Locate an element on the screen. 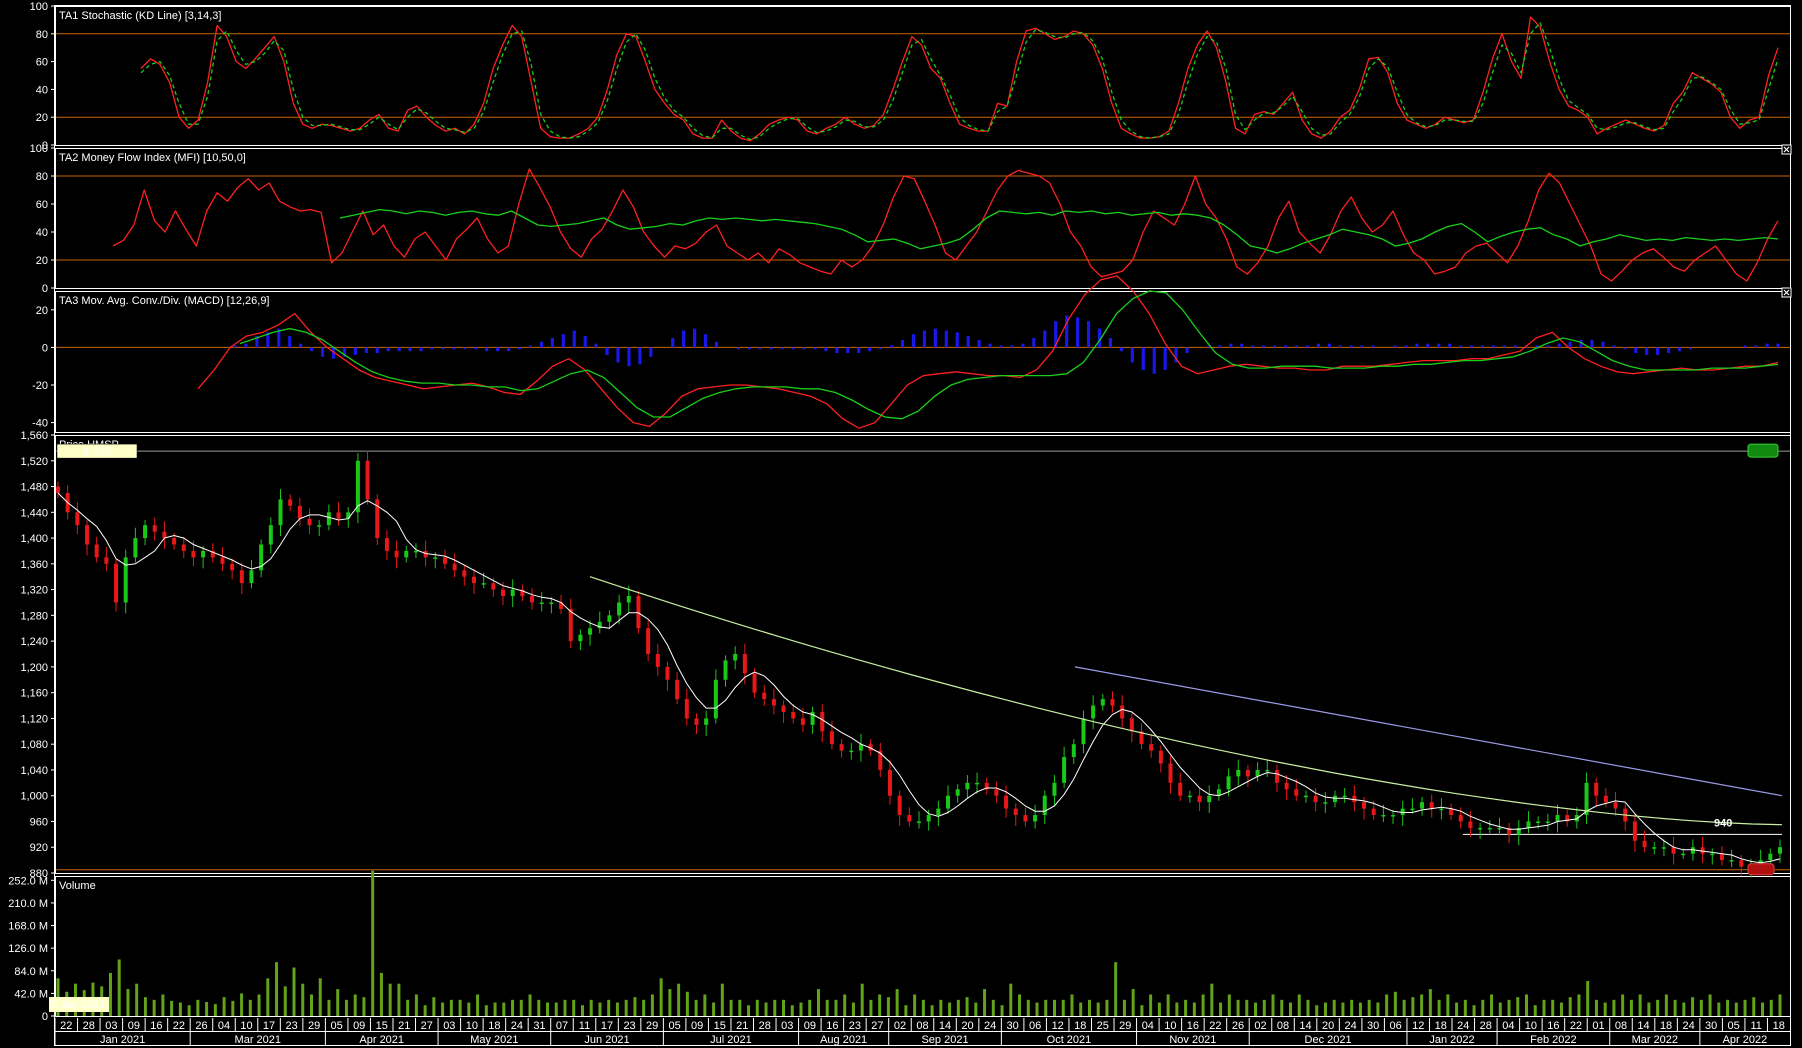 This screenshot has width=1802, height=1048. panel-frame is located at coordinates (923, 362).